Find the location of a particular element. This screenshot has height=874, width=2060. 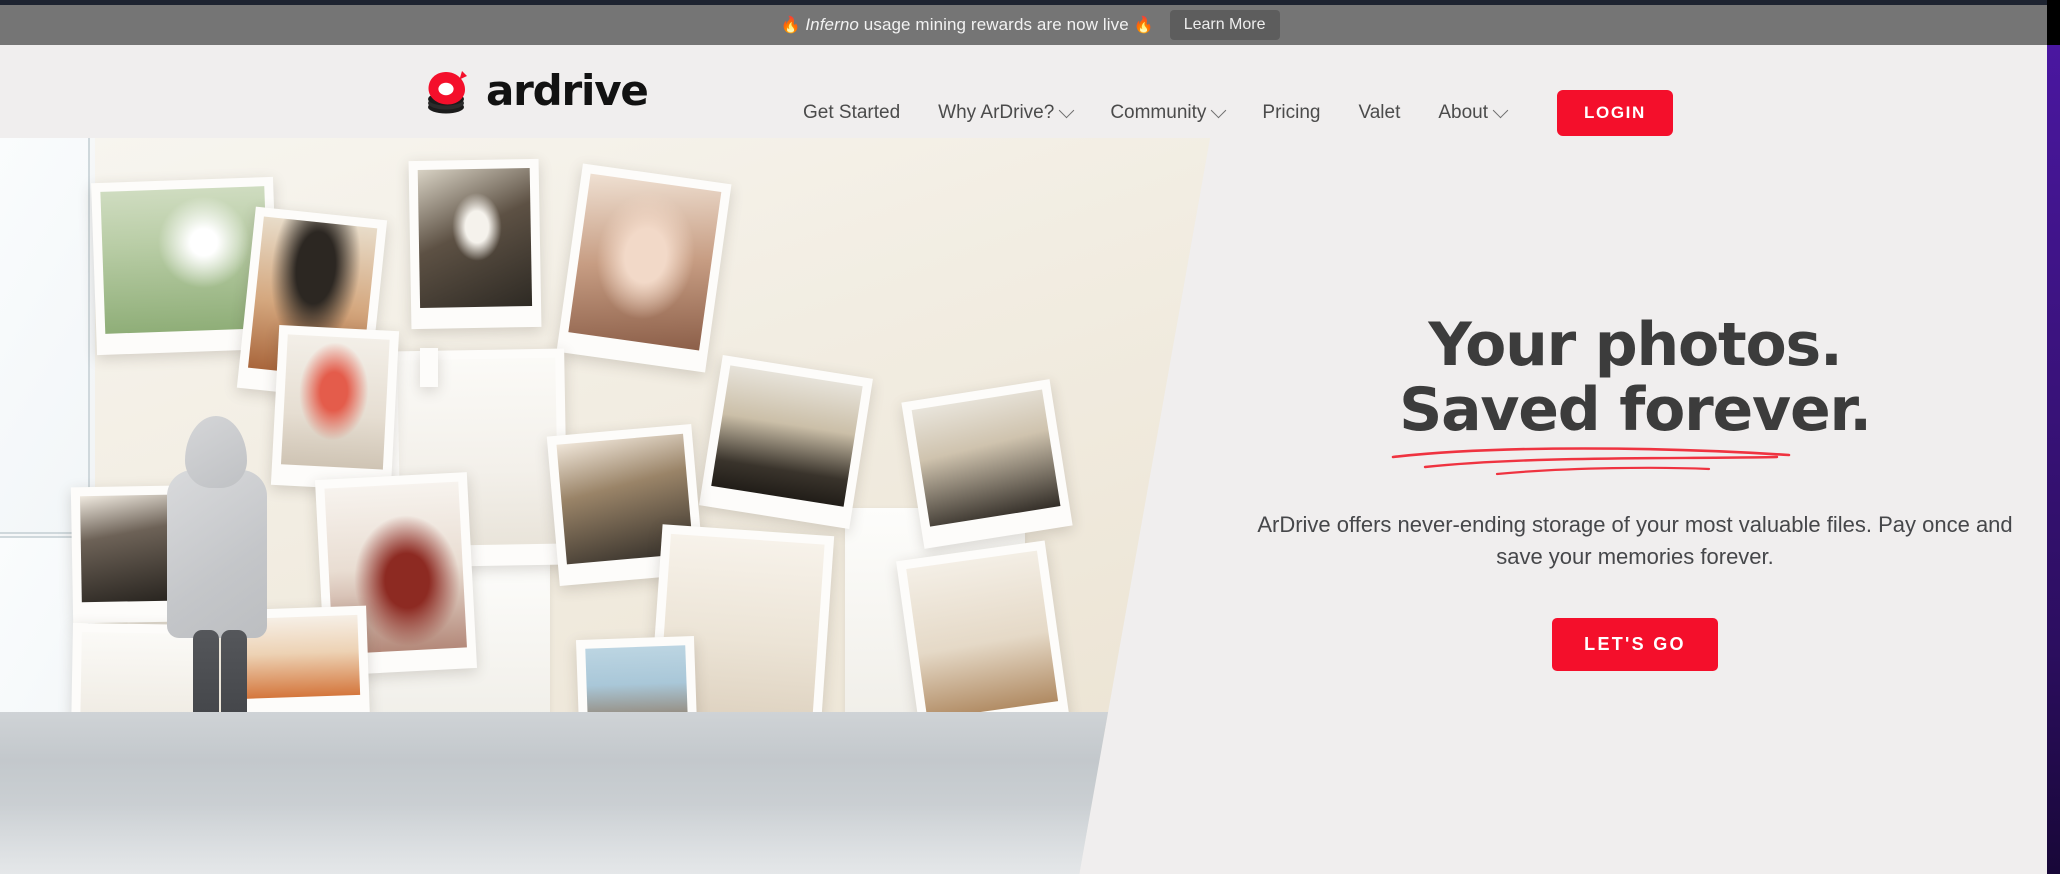

nav-label: Community is located at coordinates (1158, 112).